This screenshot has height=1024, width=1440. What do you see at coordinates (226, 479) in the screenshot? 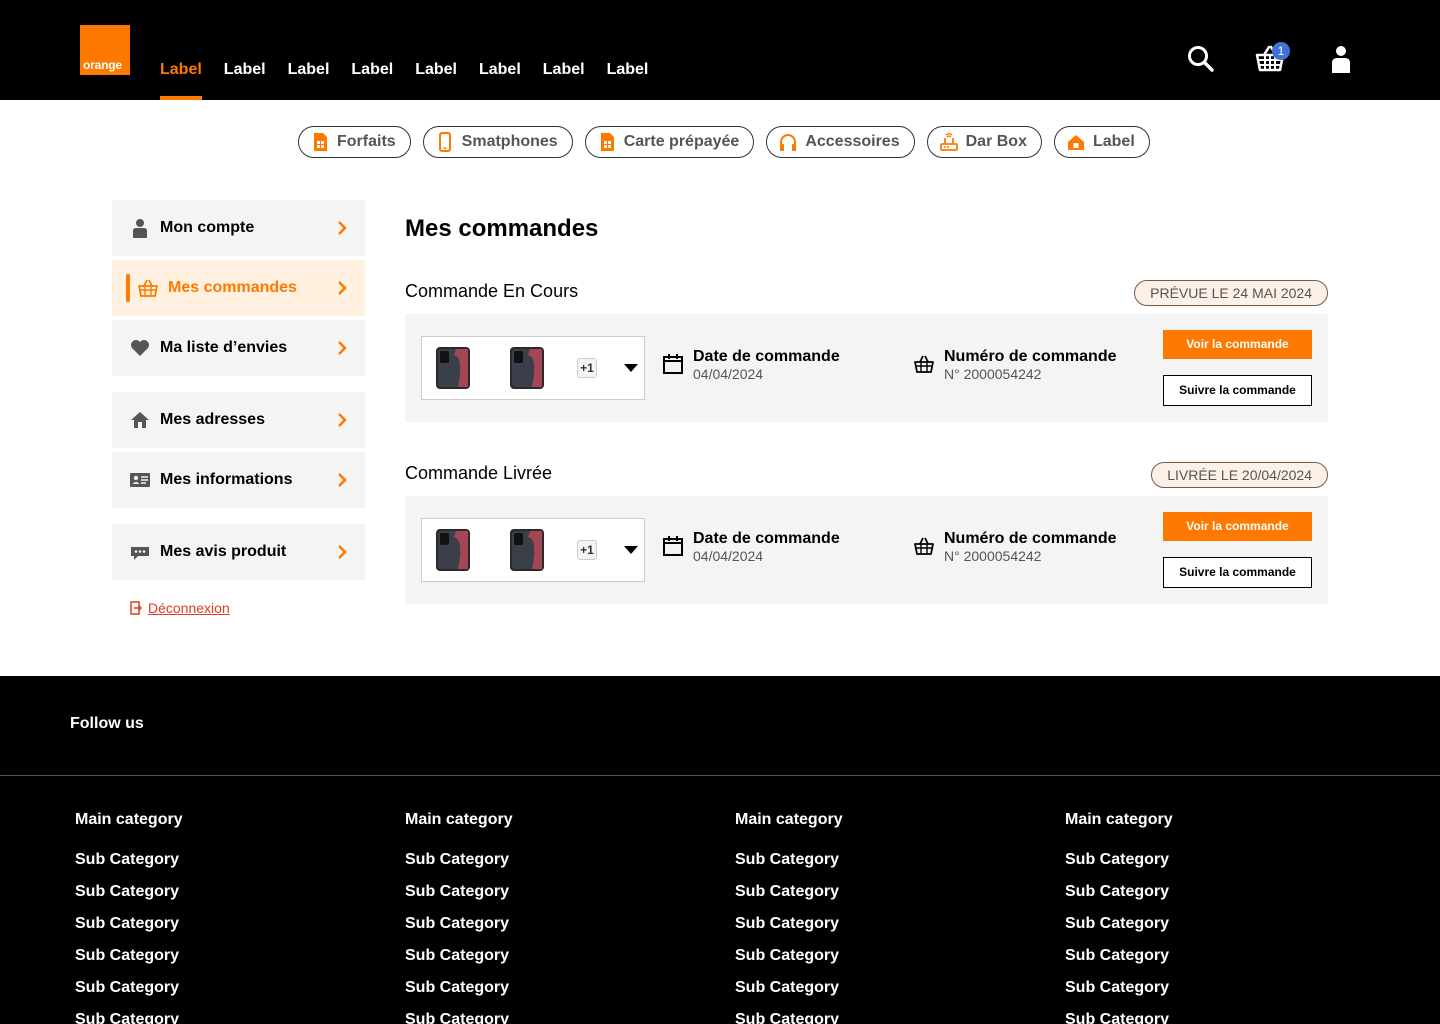
I see `sidebar-item-label: Mes informations` at bounding box center [226, 479].